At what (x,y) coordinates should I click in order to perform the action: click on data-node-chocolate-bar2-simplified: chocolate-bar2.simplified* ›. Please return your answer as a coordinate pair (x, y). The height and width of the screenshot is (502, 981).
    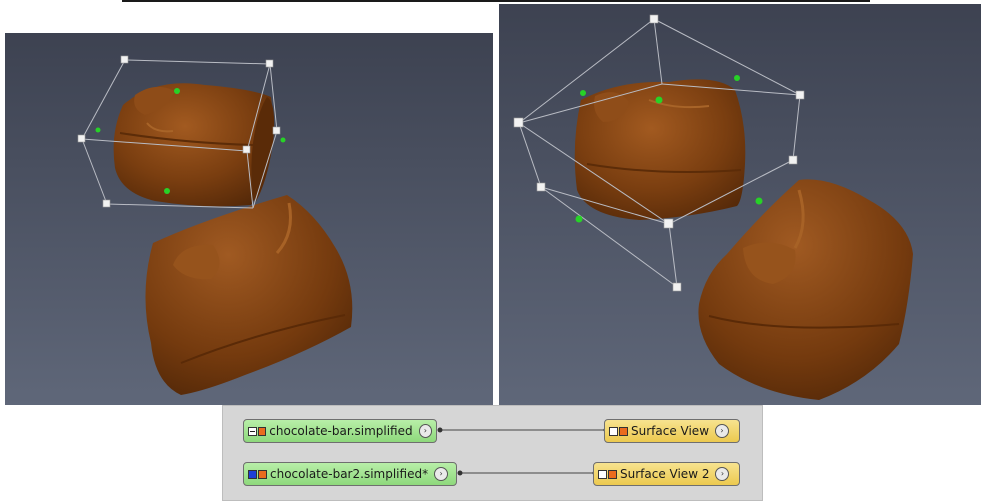
    Looking at the image, I should click on (350, 474).